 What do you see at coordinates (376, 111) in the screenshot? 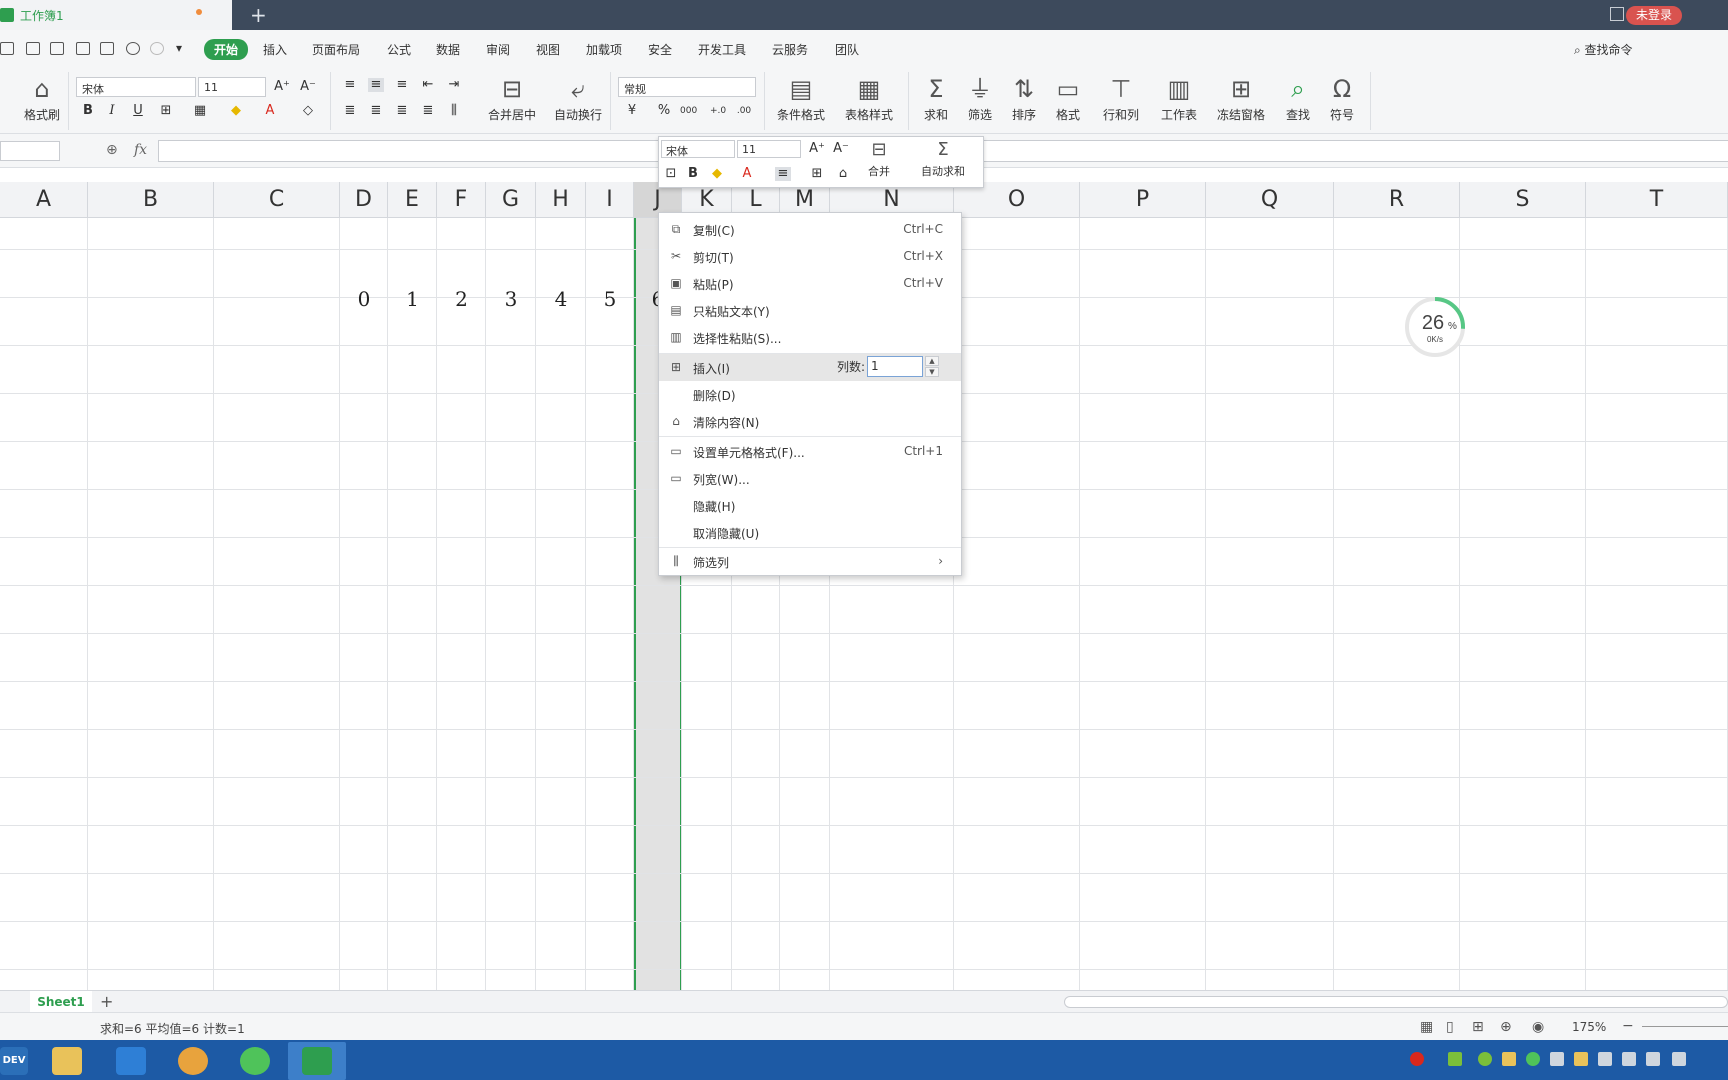
I see `align-center-icon: ≣` at bounding box center [376, 111].